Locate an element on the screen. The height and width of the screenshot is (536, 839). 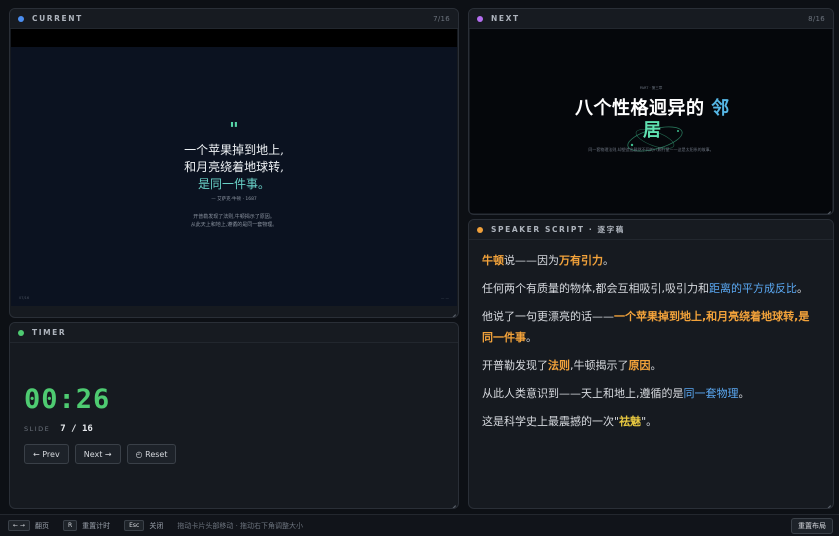
slide-indicator-label: SLIDE is located at coordinates (37, 429).